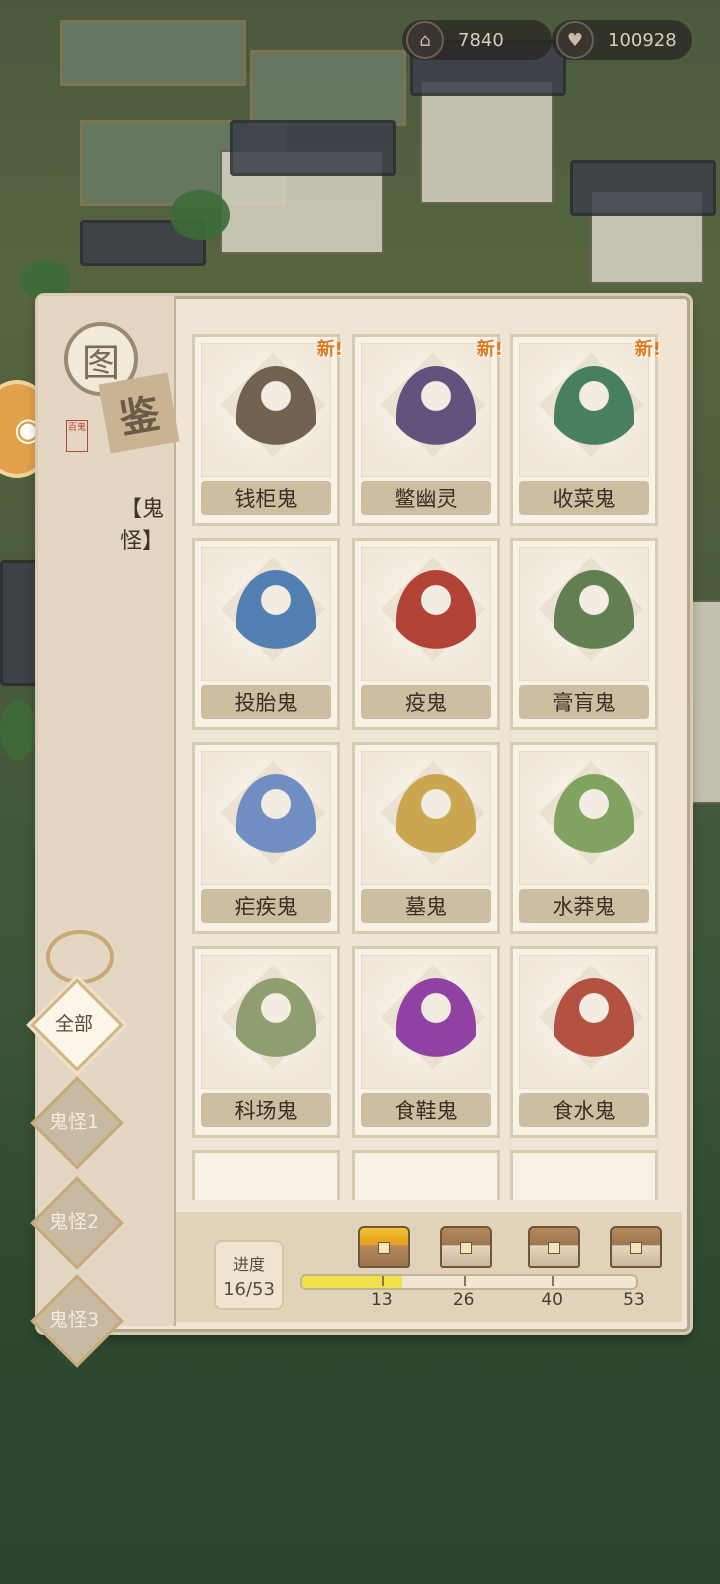 This screenshot has width=720, height=1584. I want to click on ghost-name: 膏肓鬼, so click(584, 702).